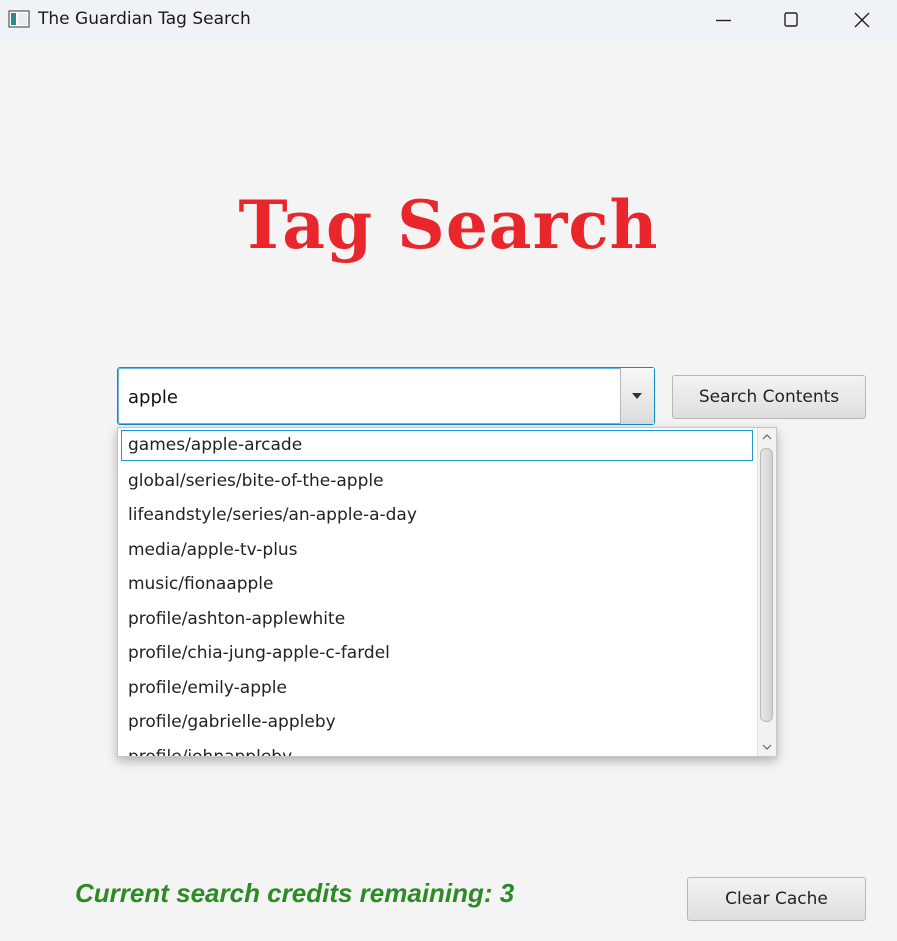 Image resolution: width=897 pixels, height=941 pixels. I want to click on page-title: Tag Search, so click(448, 225).